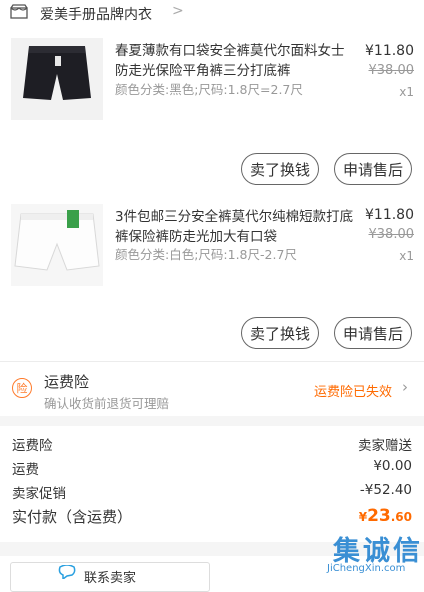 Image resolution: width=424 pixels, height=592 pixels. I want to click on watermark: 集诚信 JiChengXin.com, so click(373, 554).